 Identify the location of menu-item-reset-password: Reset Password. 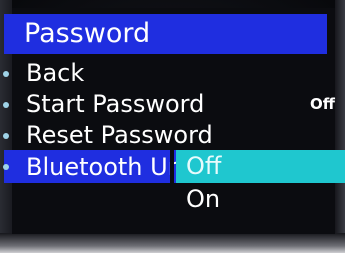
(170, 135).